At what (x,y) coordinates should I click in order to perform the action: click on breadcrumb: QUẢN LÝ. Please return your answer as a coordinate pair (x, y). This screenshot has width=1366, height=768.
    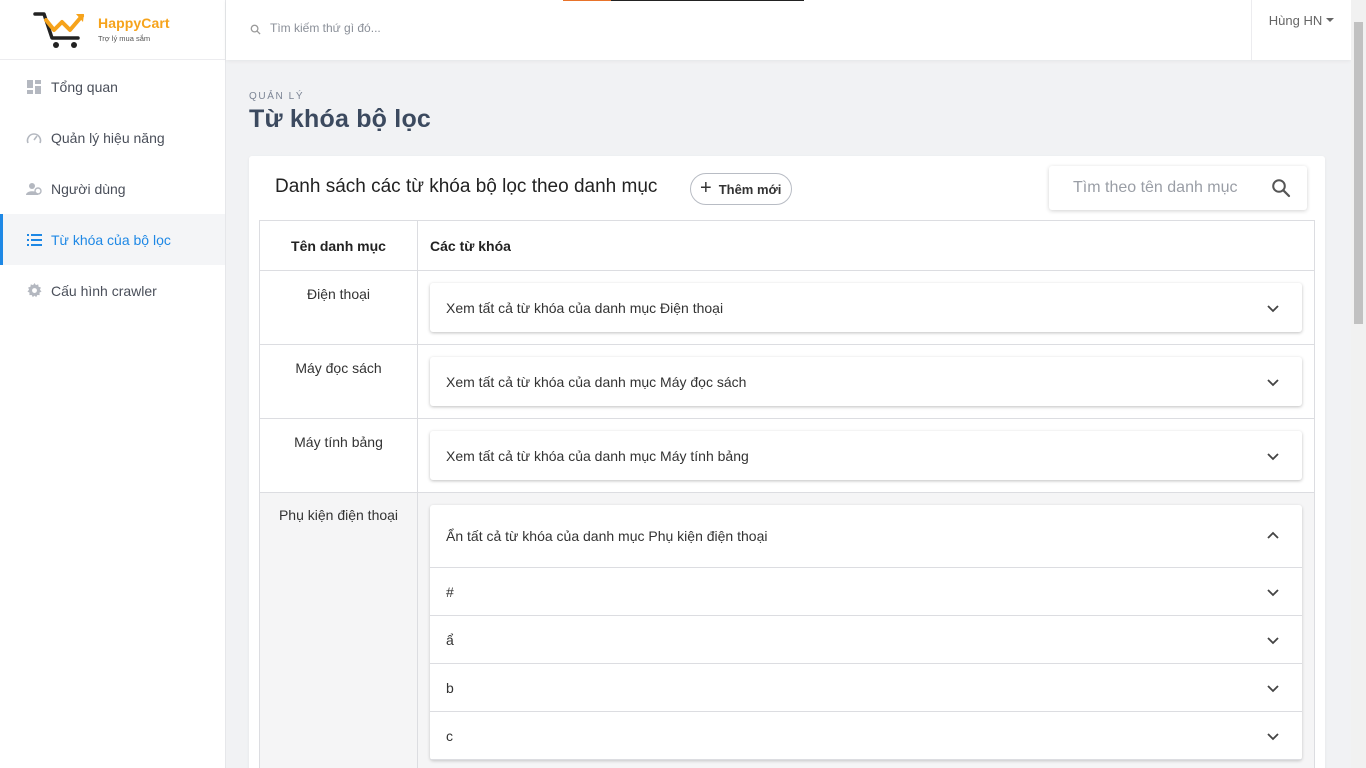
    Looking at the image, I should click on (277, 96).